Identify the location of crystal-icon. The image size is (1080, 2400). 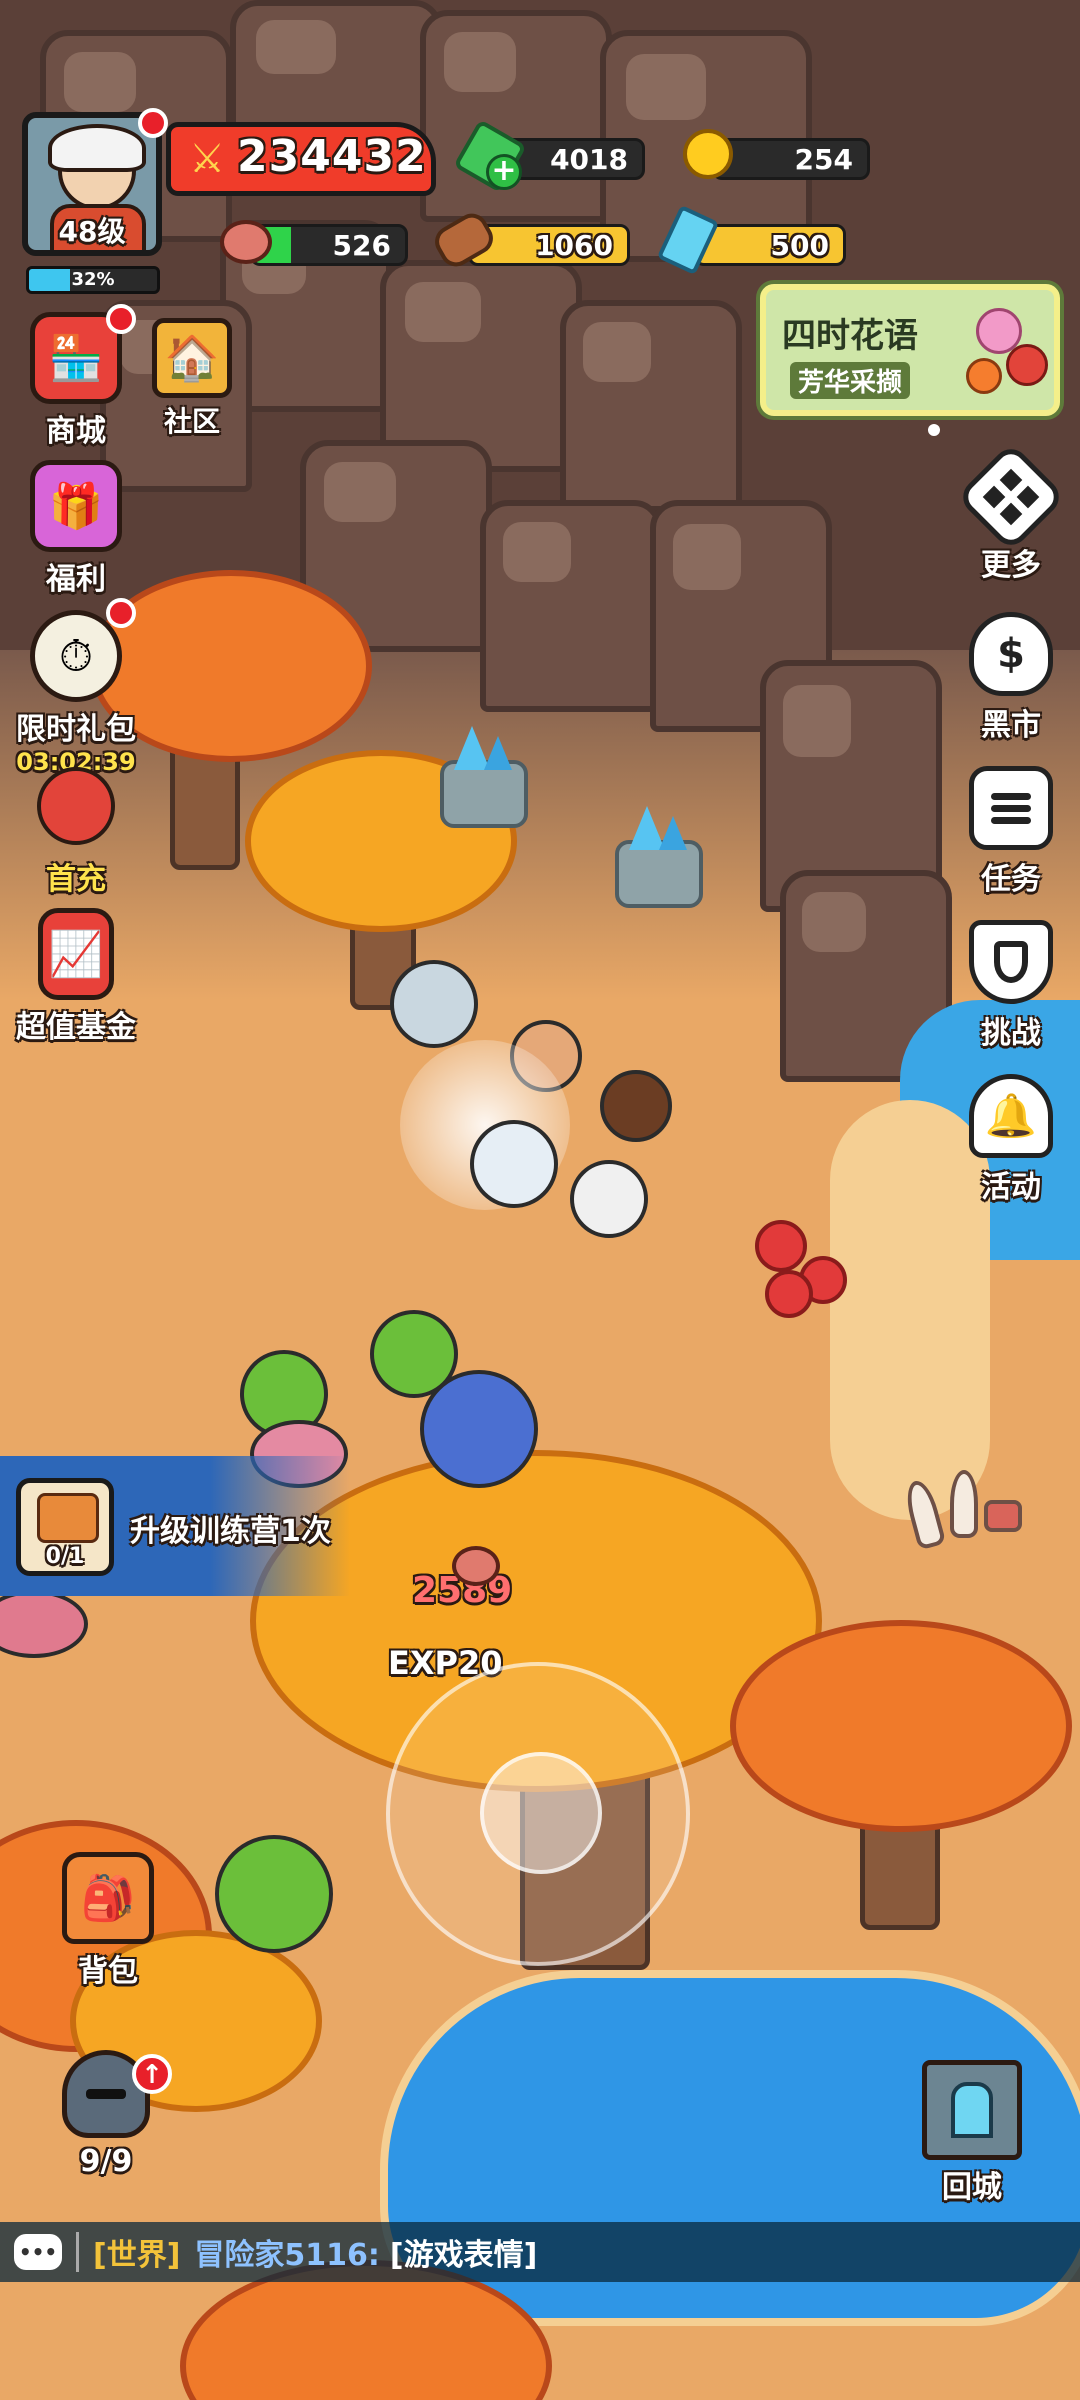
(688, 240).